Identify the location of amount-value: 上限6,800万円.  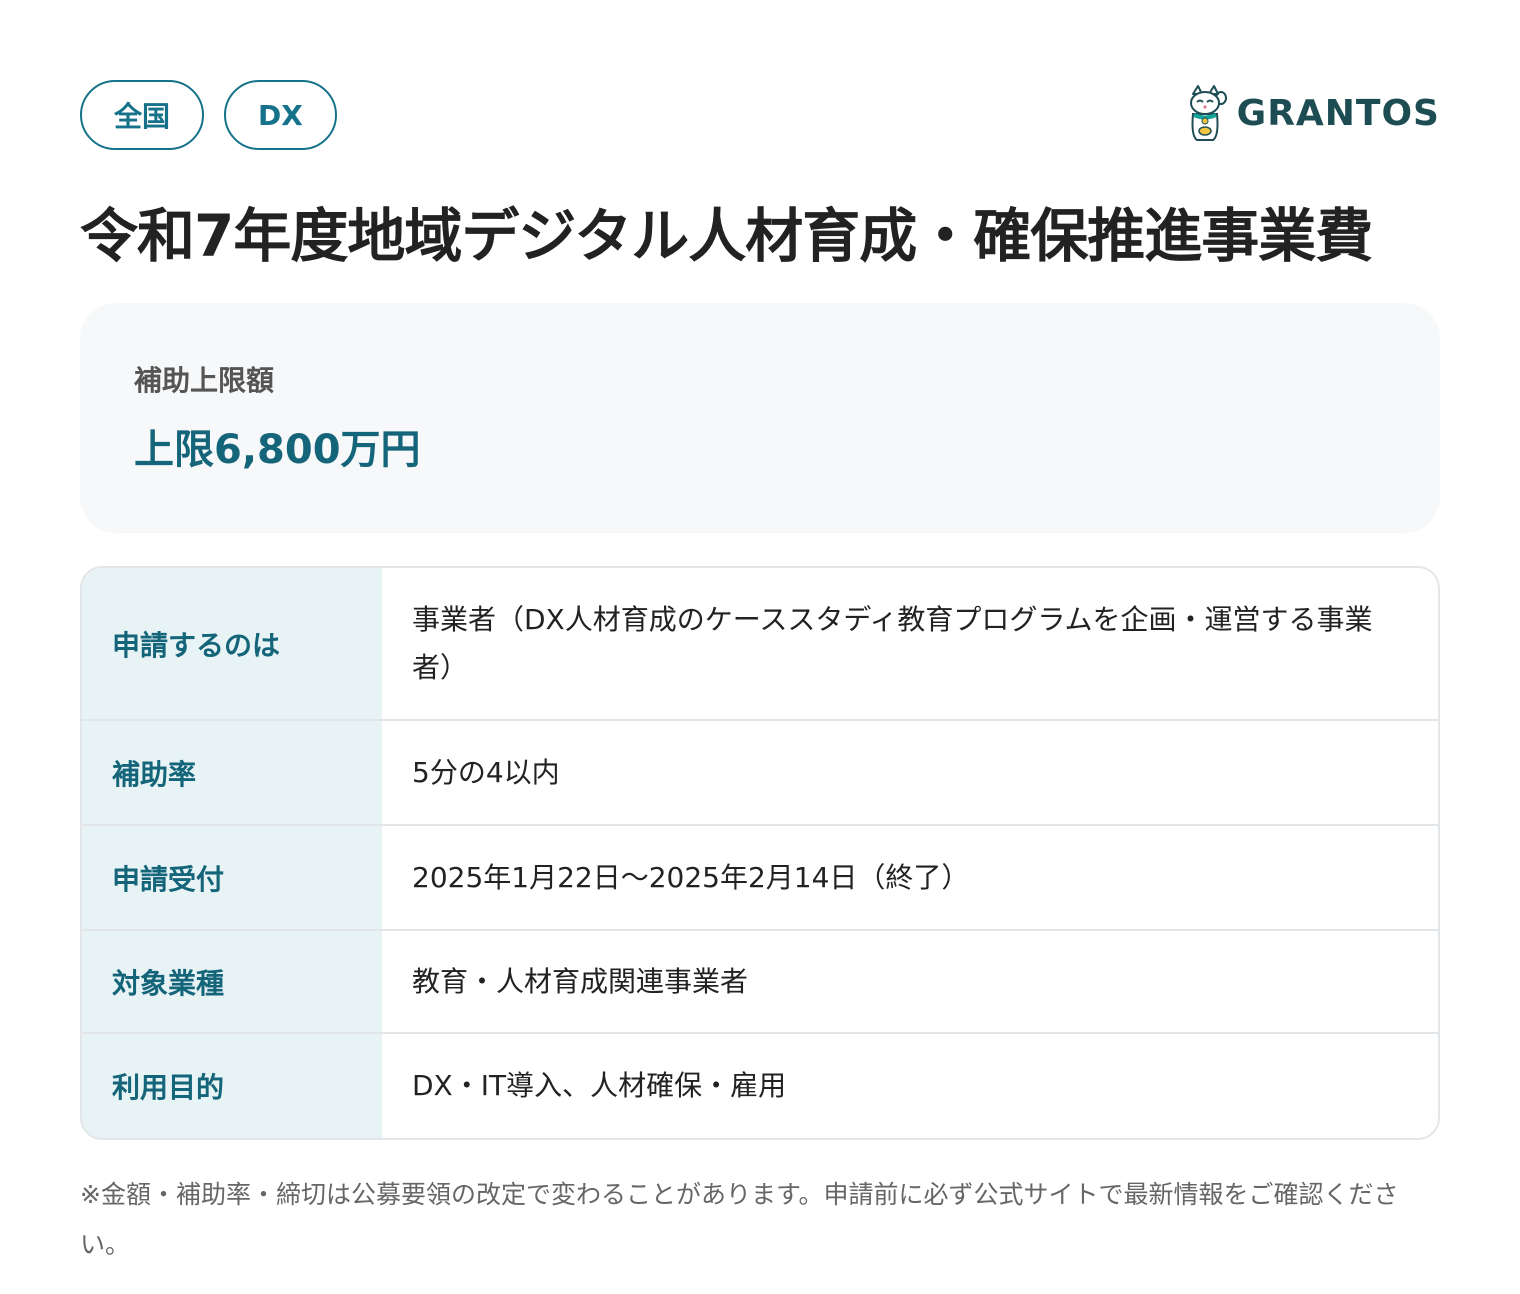
(277, 450).